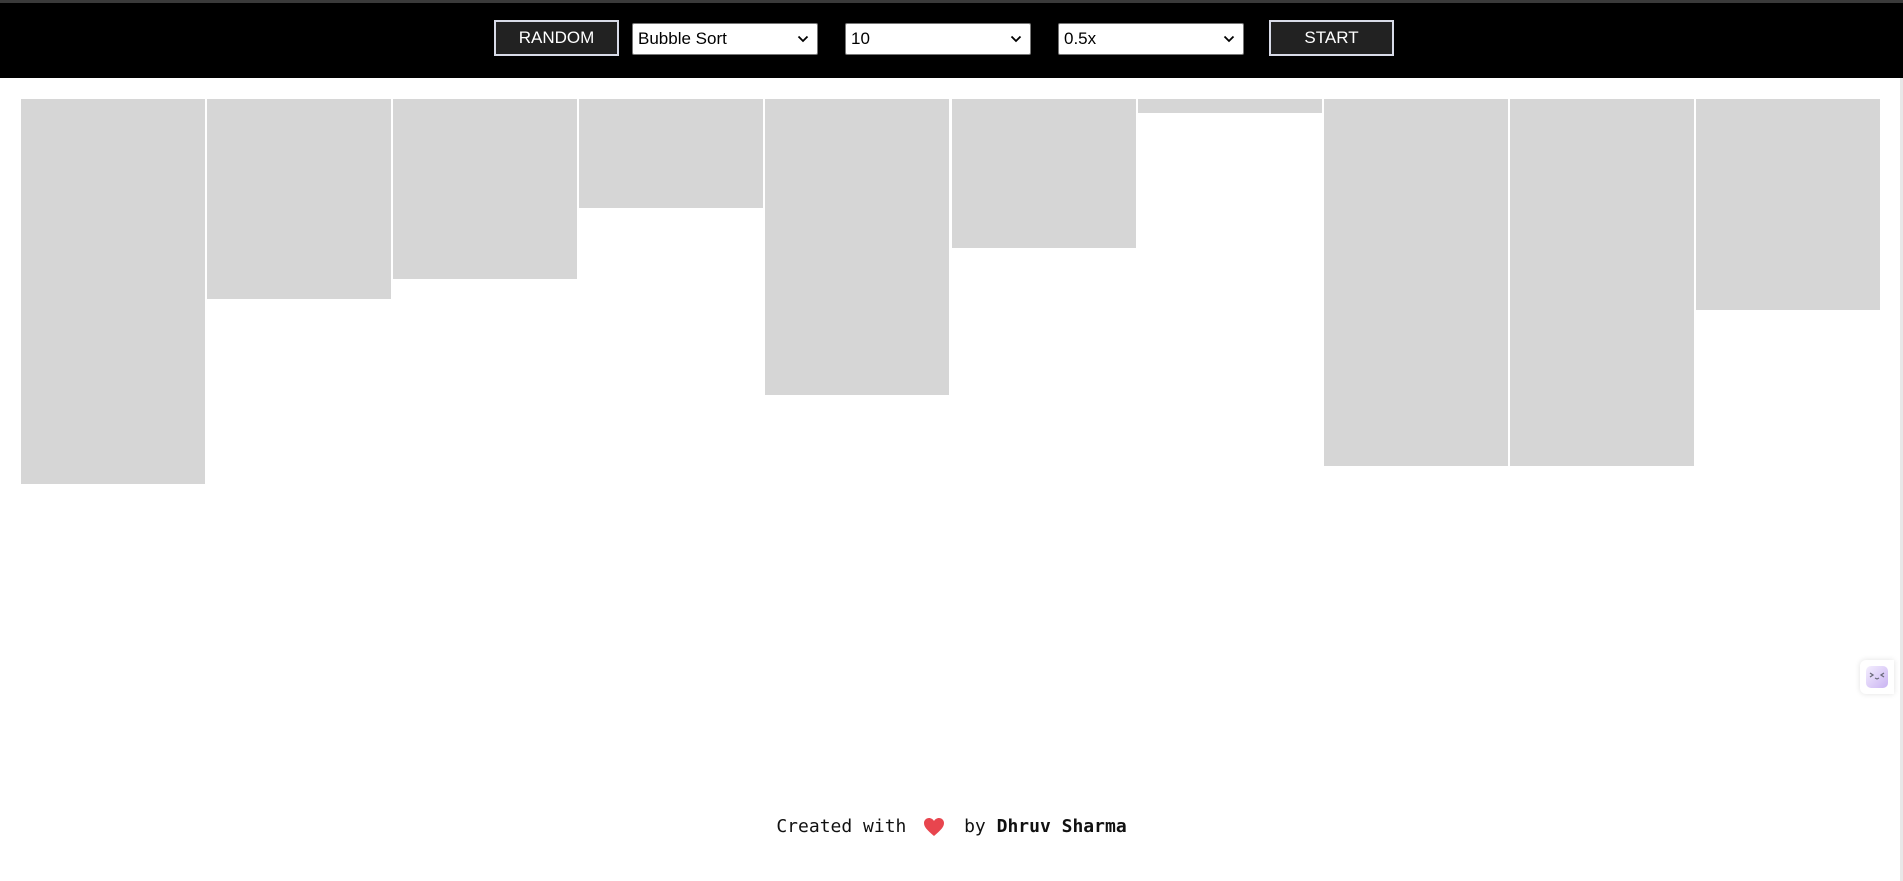 The image size is (1903, 881). I want to click on heart-icon, so click(934, 827).